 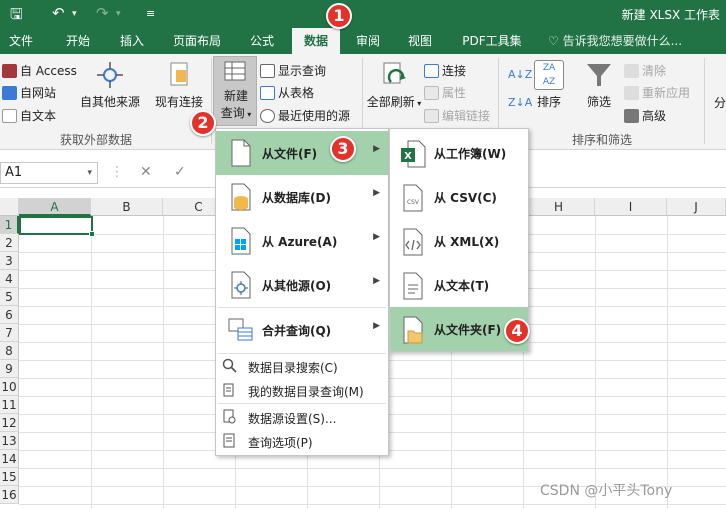 What do you see at coordinates (55, 207) in the screenshot?
I see `column-header: A` at bounding box center [55, 207].